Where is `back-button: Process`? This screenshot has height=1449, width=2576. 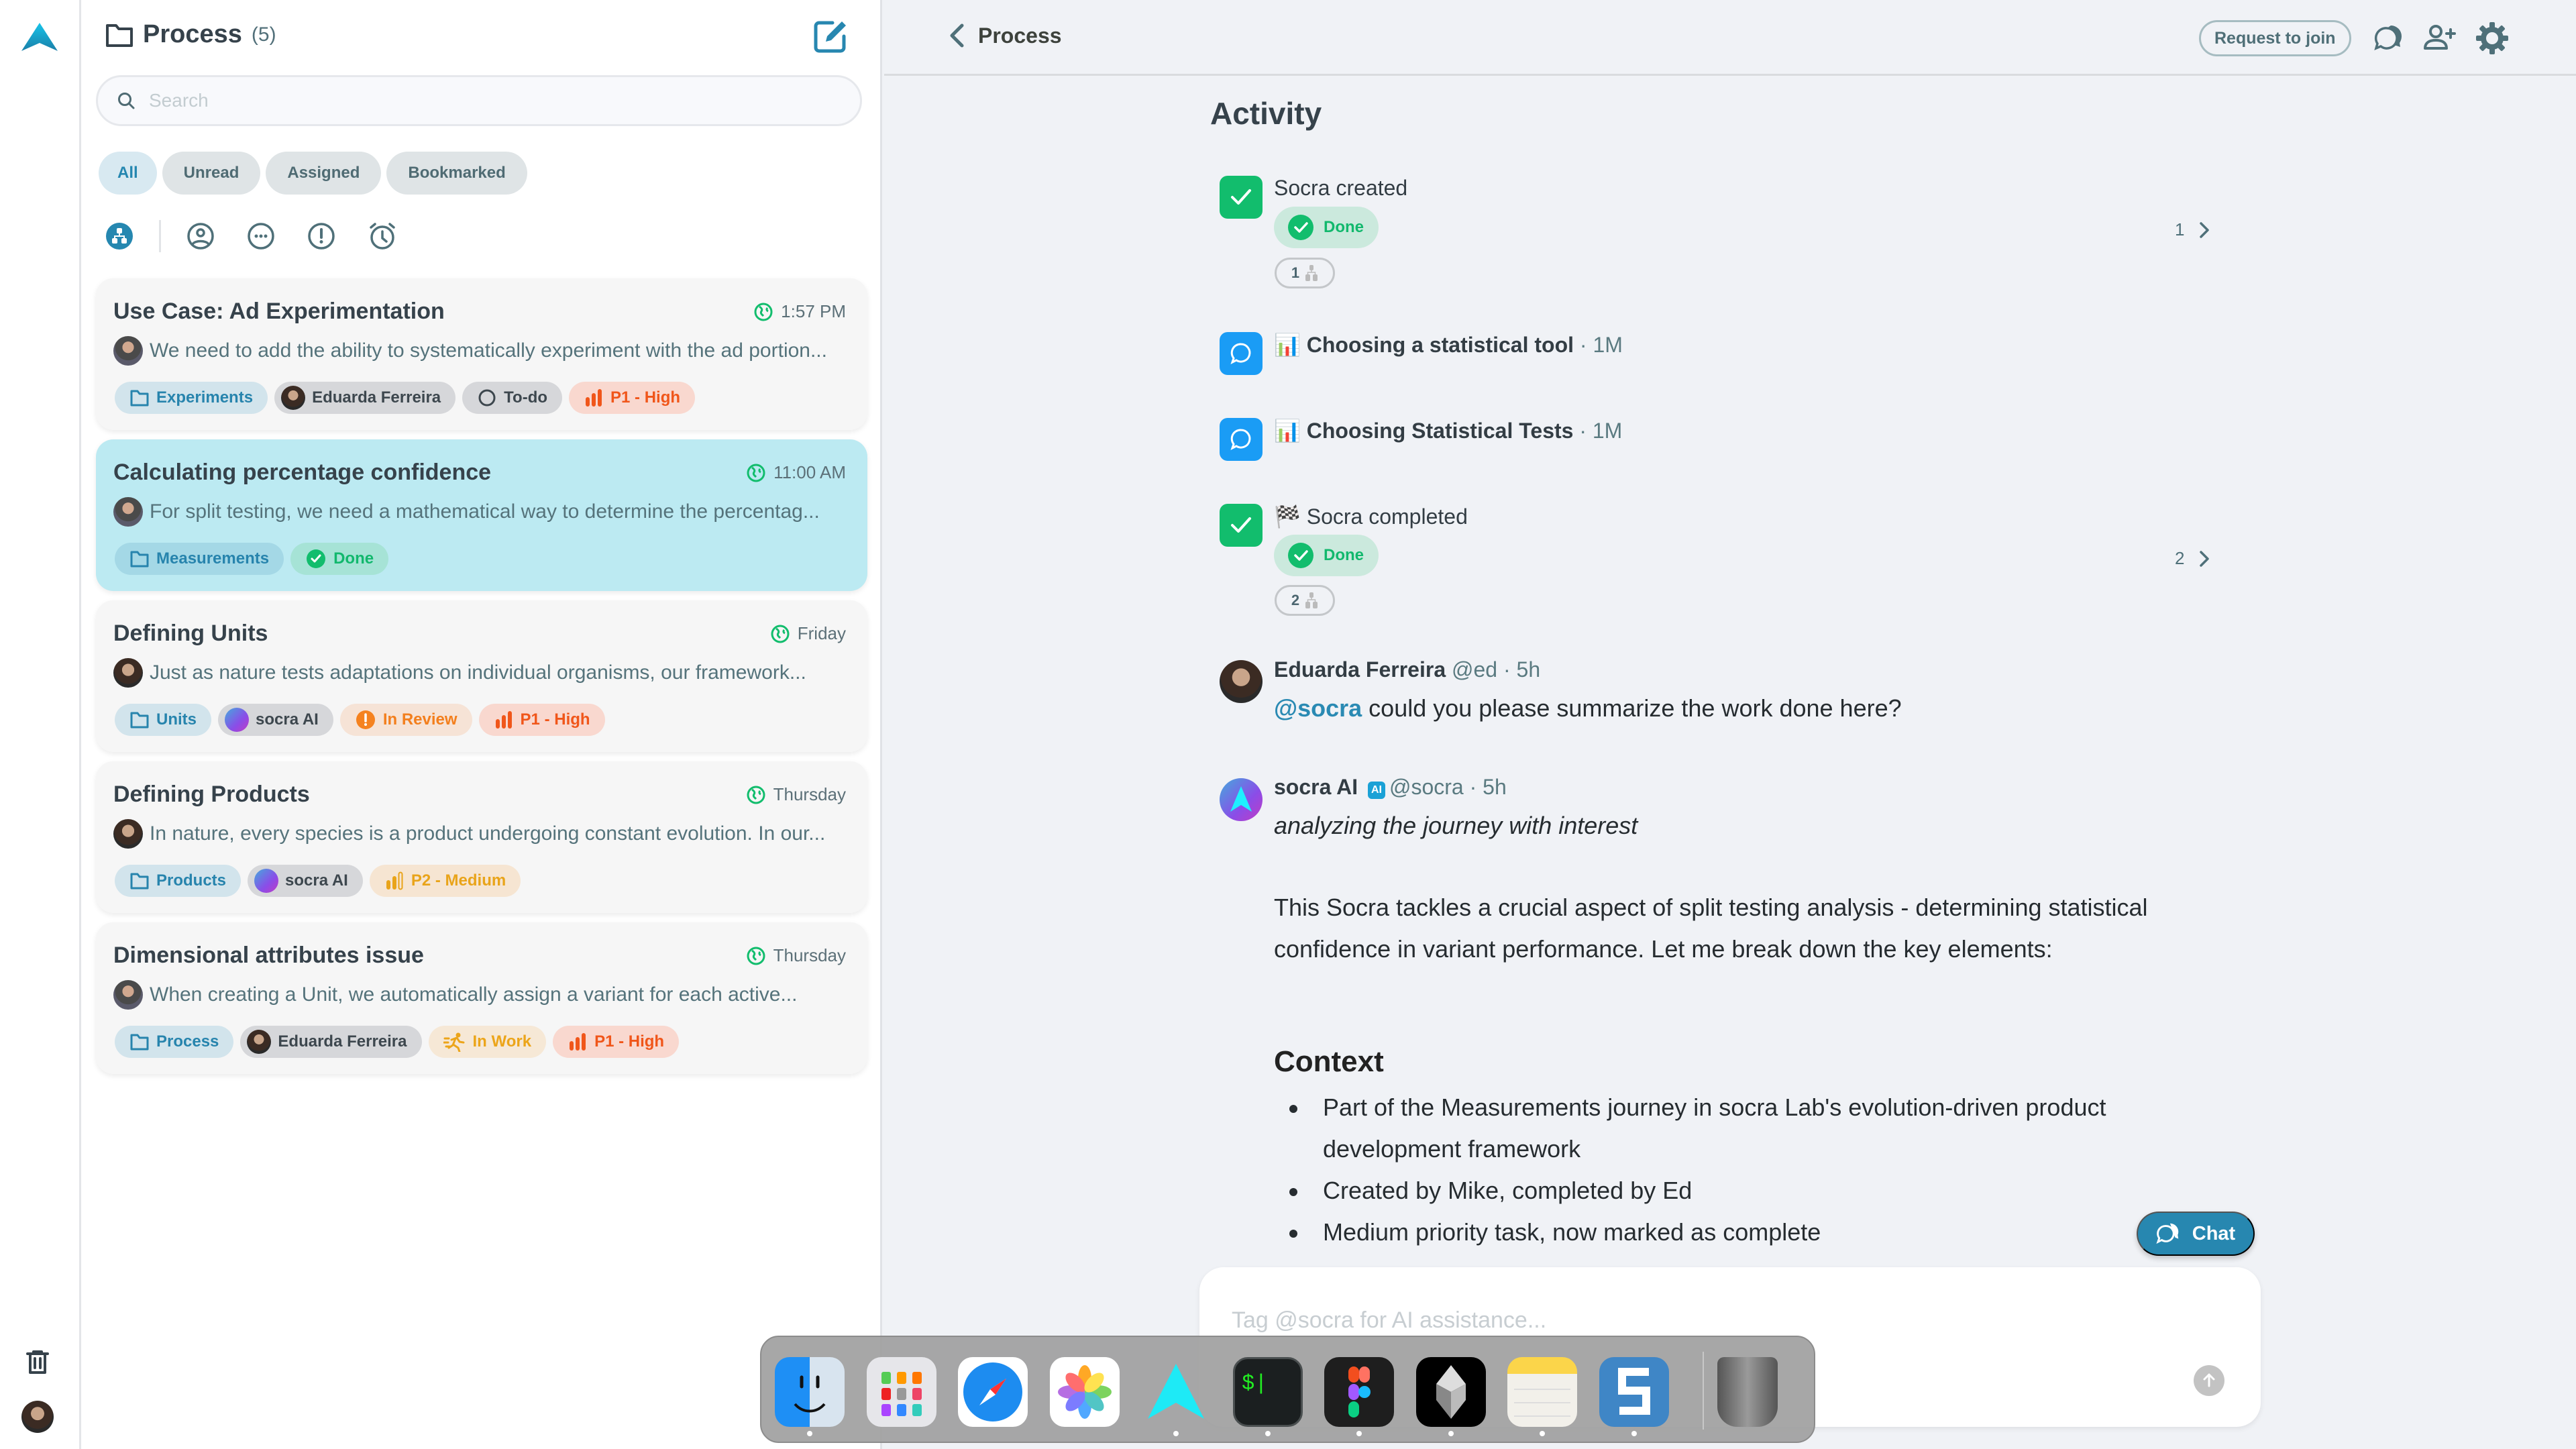
back-button: Process is located at coordinates (1005, 35).